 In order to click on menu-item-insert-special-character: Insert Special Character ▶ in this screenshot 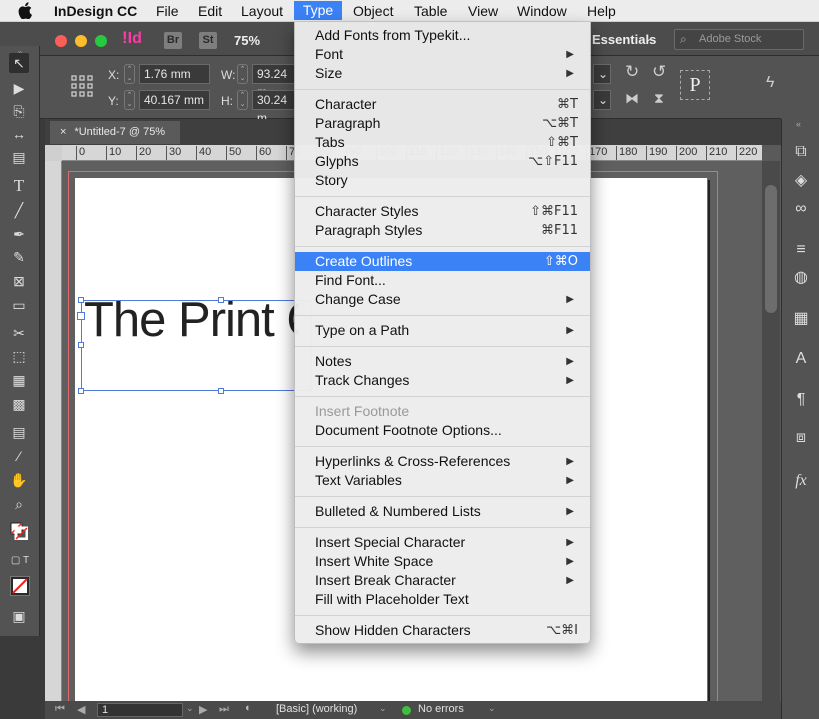, I will do `click(442, 542)`.